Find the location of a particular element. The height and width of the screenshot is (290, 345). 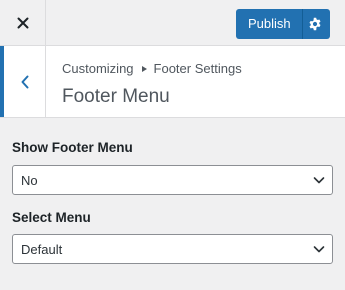

breadcrumb-parent: Footer Settings is located at coordinates (197, 68).